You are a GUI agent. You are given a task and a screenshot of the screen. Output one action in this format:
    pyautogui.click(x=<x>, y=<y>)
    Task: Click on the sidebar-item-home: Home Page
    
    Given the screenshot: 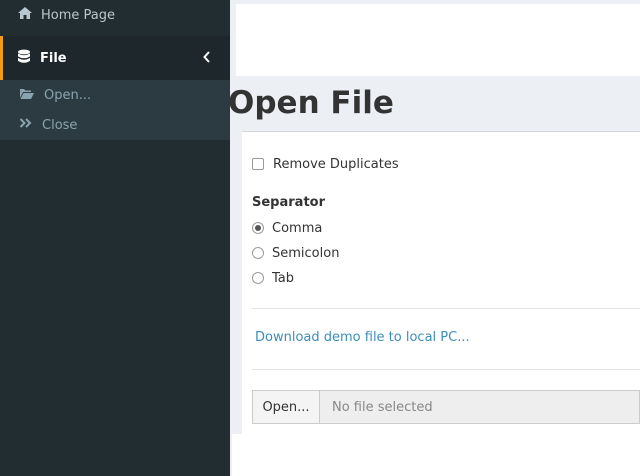 What is the action you would take?
    pyautogui.click(x=115, y=15)
    